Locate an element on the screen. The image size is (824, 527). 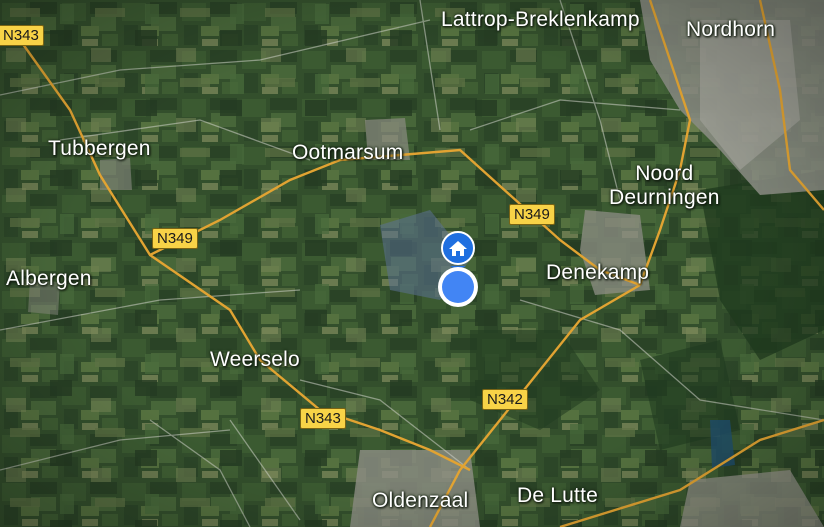
current-location-icon is located at coordinates (458, 287).